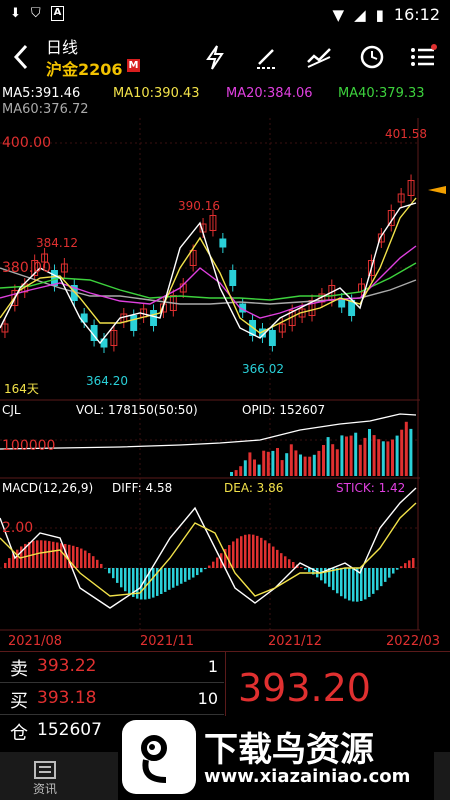  I want to click on menu-list-icon, so click(423, 57).